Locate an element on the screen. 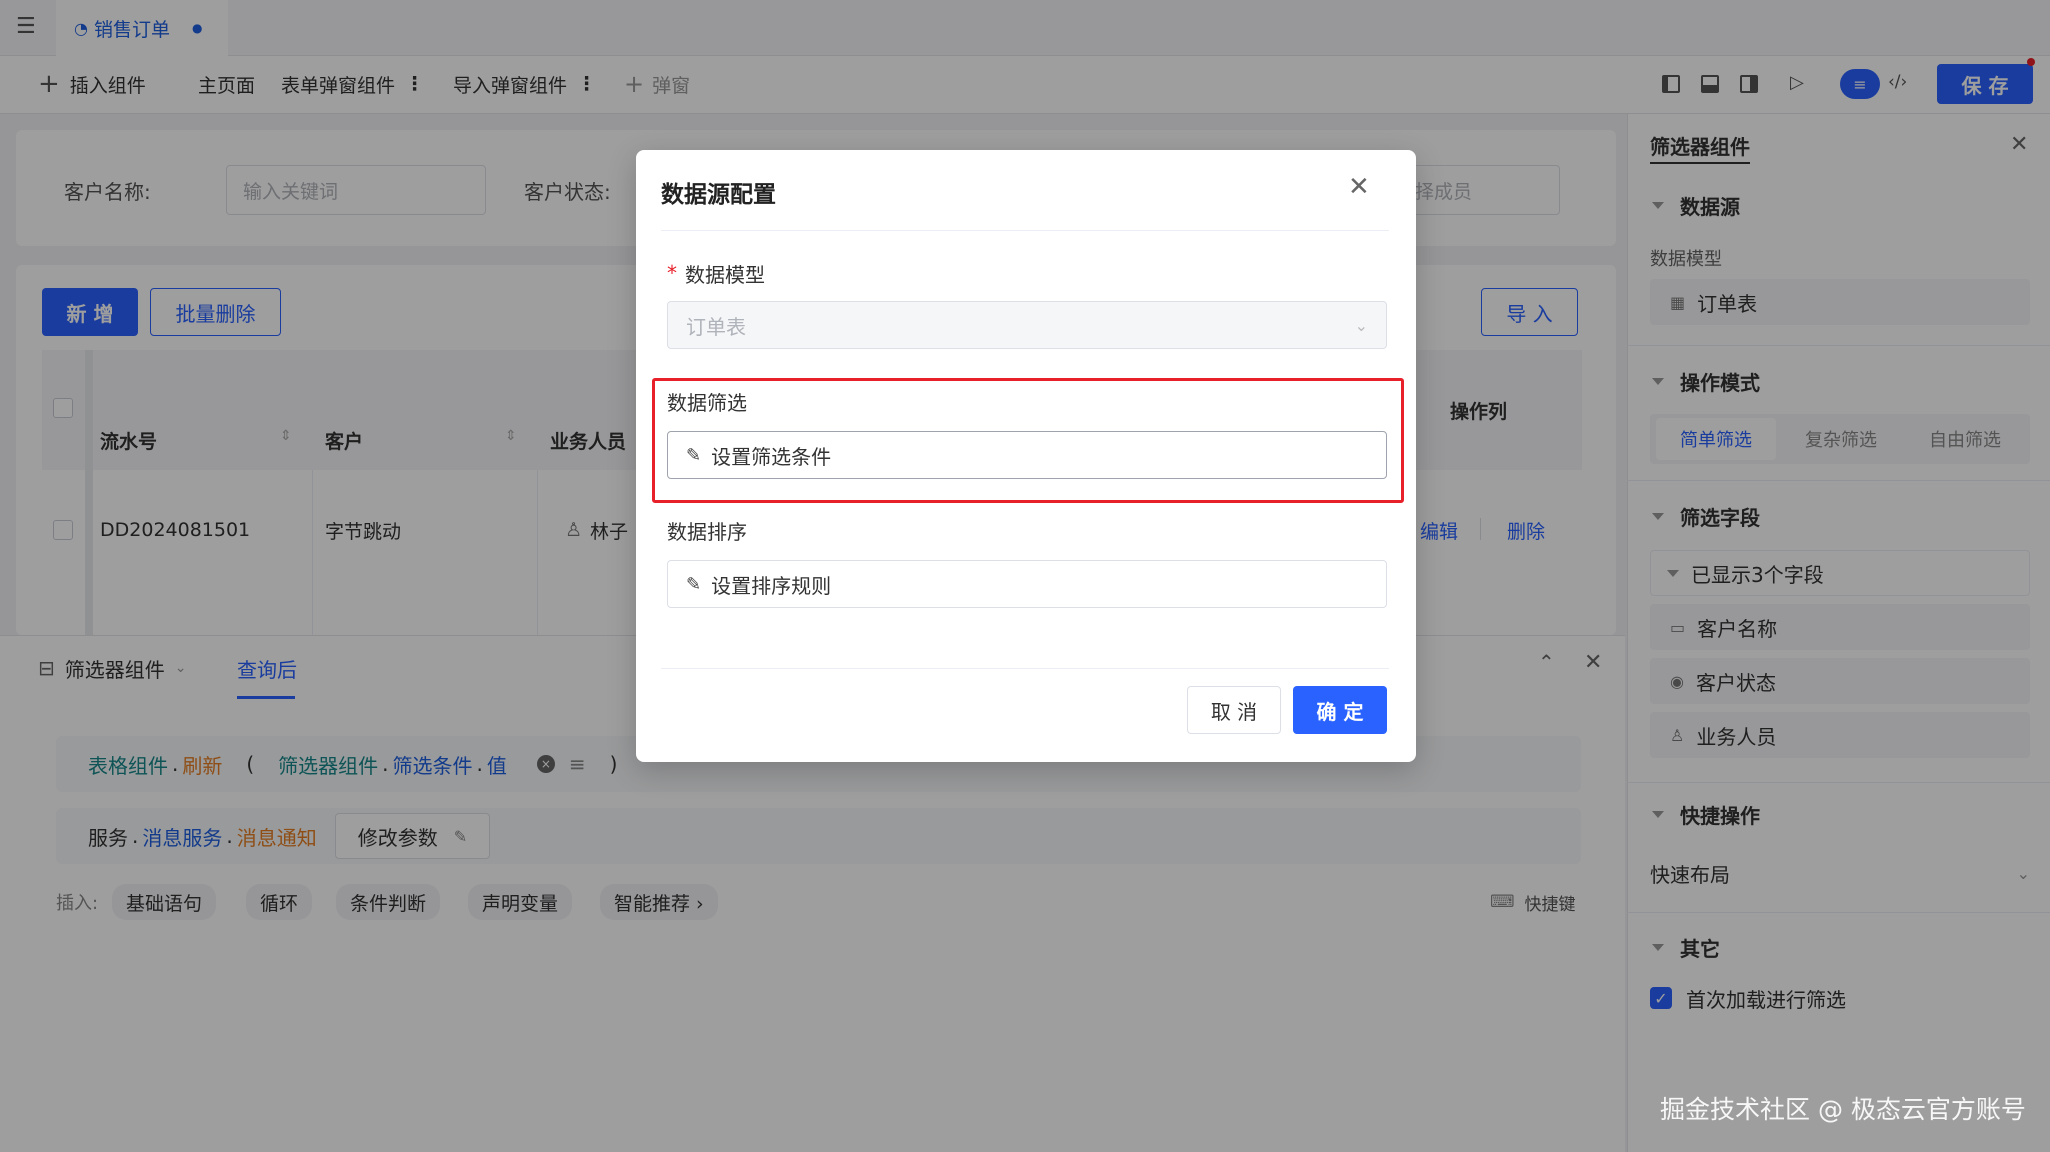 The image size is (2050, 1152). modal-footer-divider is located at coordinates (1025, 668).